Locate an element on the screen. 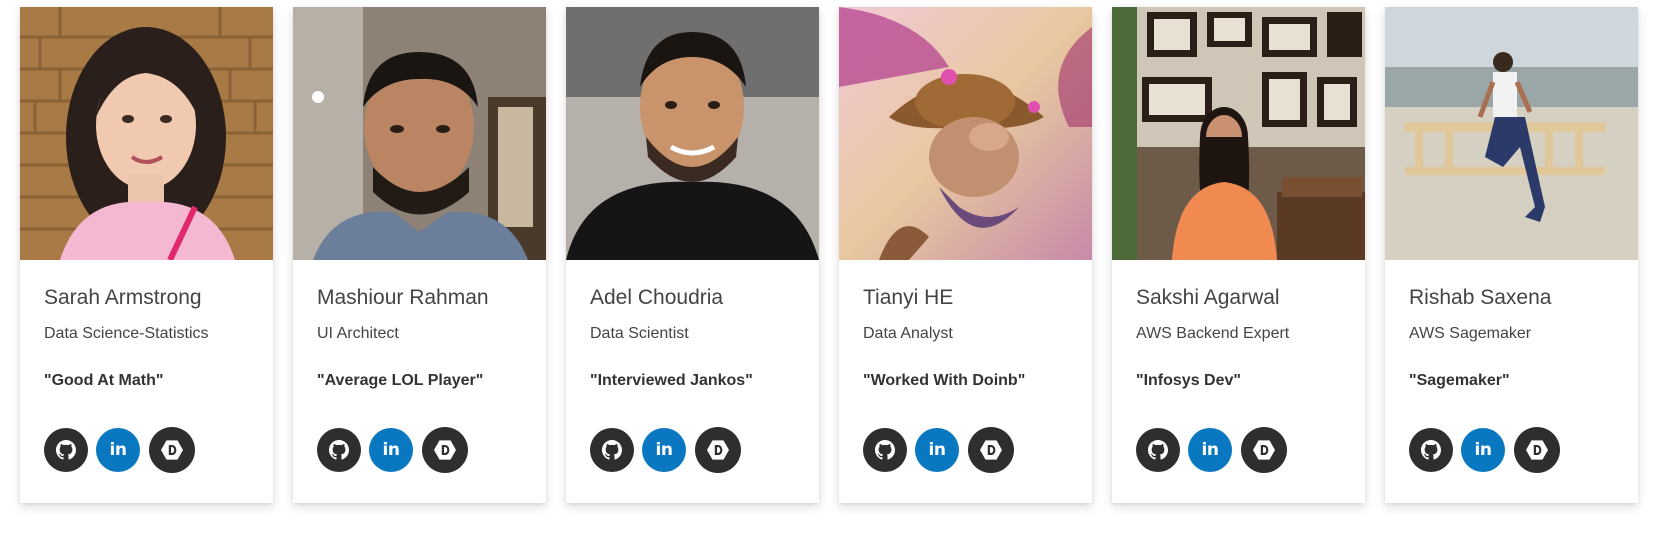 Image resolution: width=1657 pixels, height=550 pixels. member-quote: "Good At Math" is located at coordinates (104, 380).